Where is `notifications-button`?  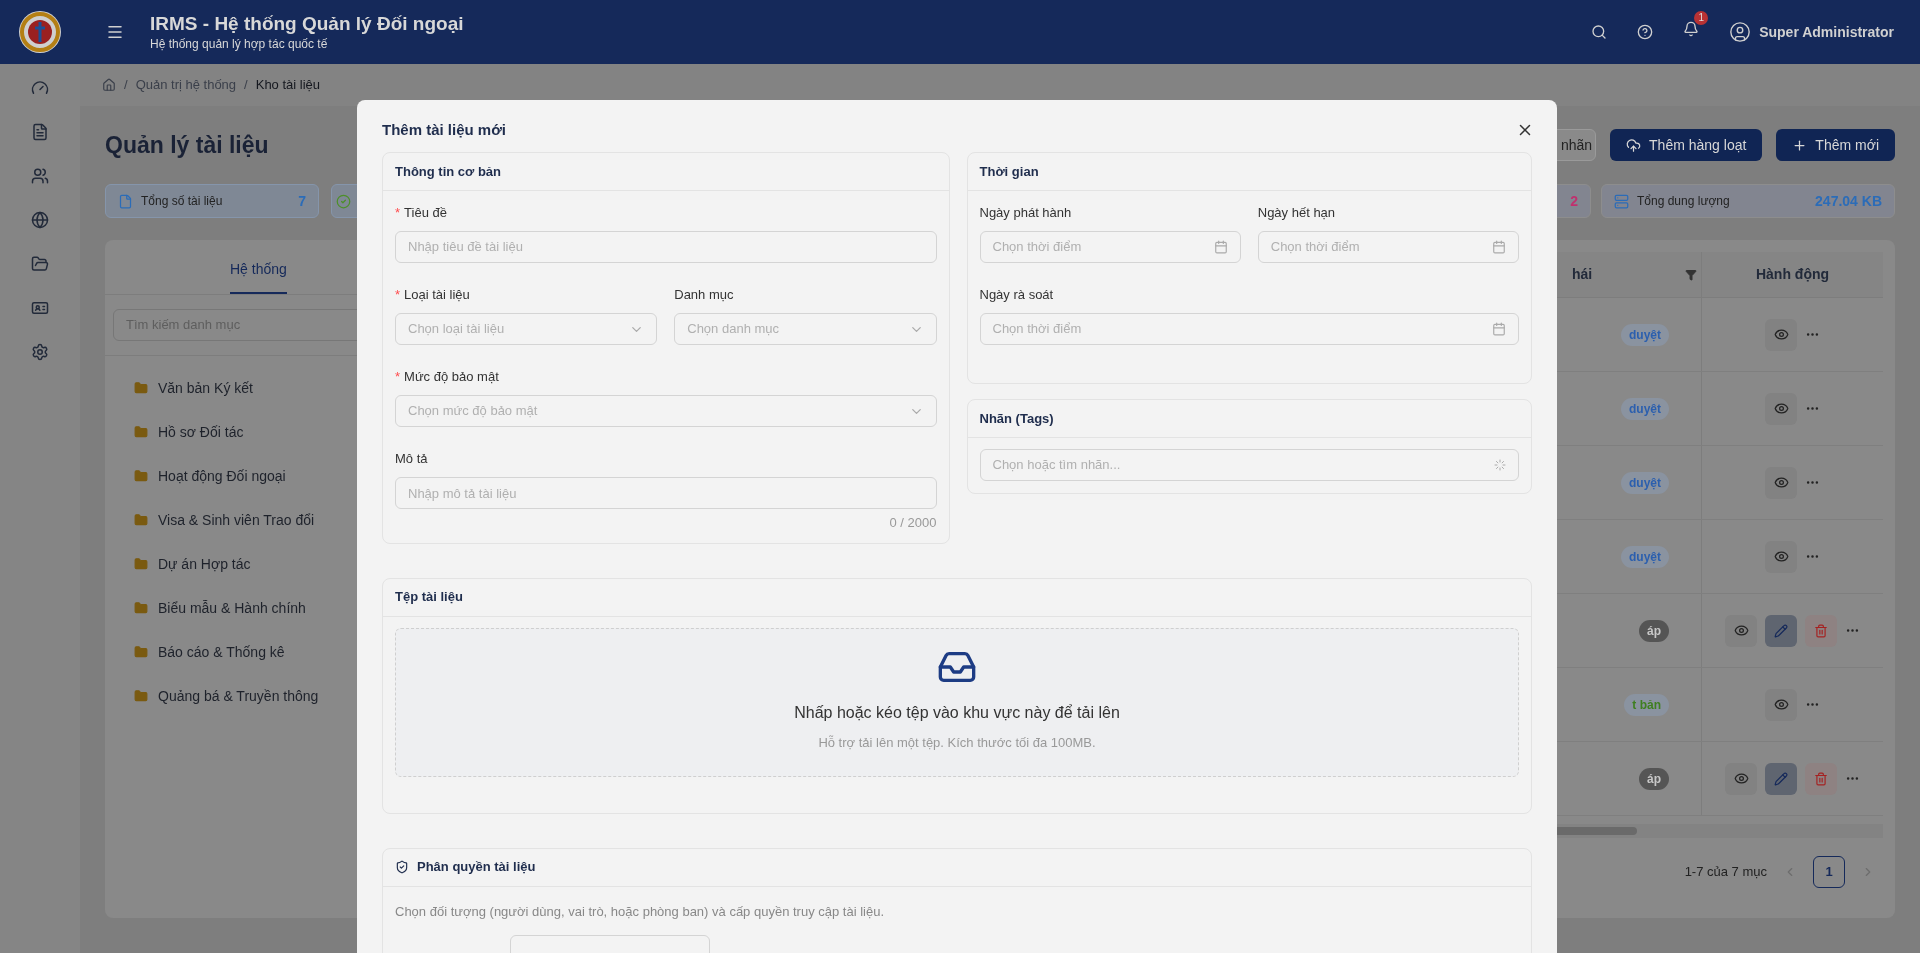
notifications-button is located at coordinates (1691, 29).